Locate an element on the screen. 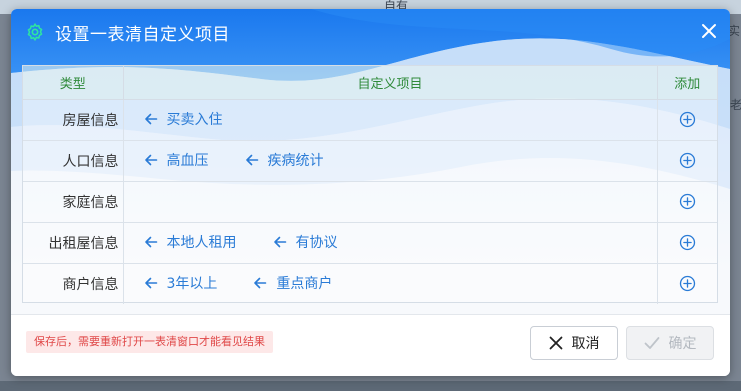 This screenshot has width=741, height=391. check-icon is located at coordinates (651, 343).